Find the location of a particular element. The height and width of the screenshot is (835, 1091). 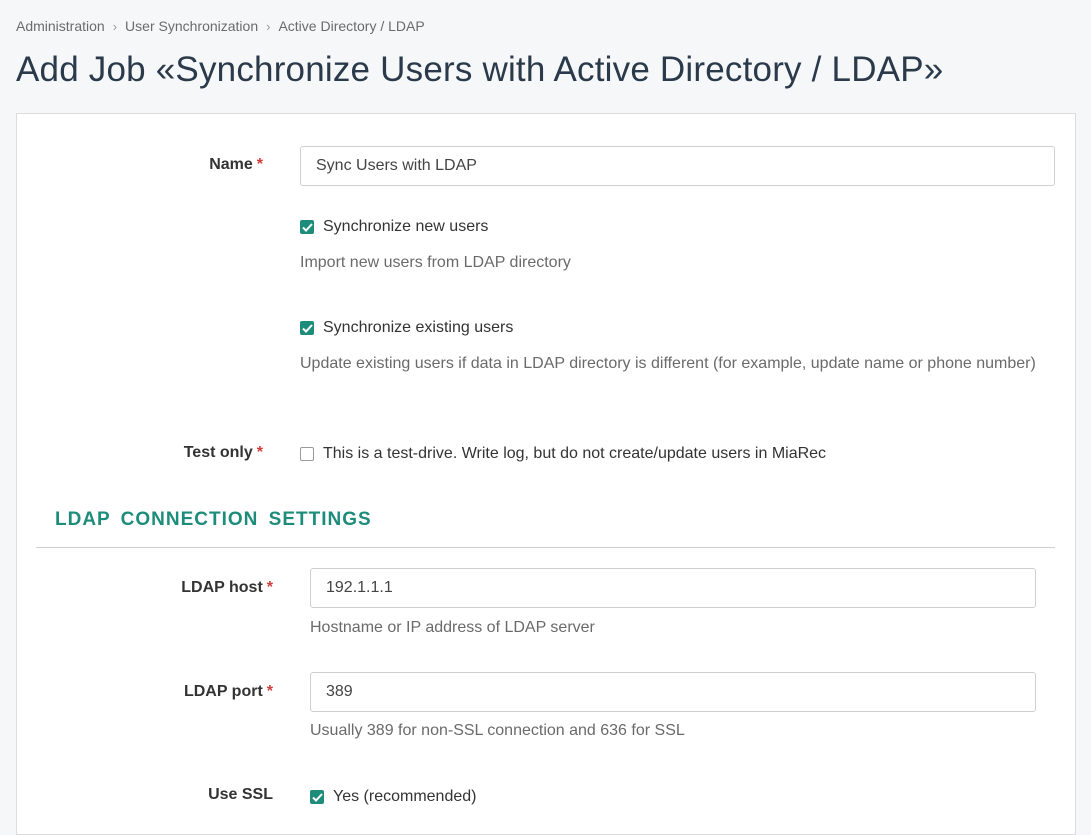

name-label: Name * is located at coordinates (236, 164).